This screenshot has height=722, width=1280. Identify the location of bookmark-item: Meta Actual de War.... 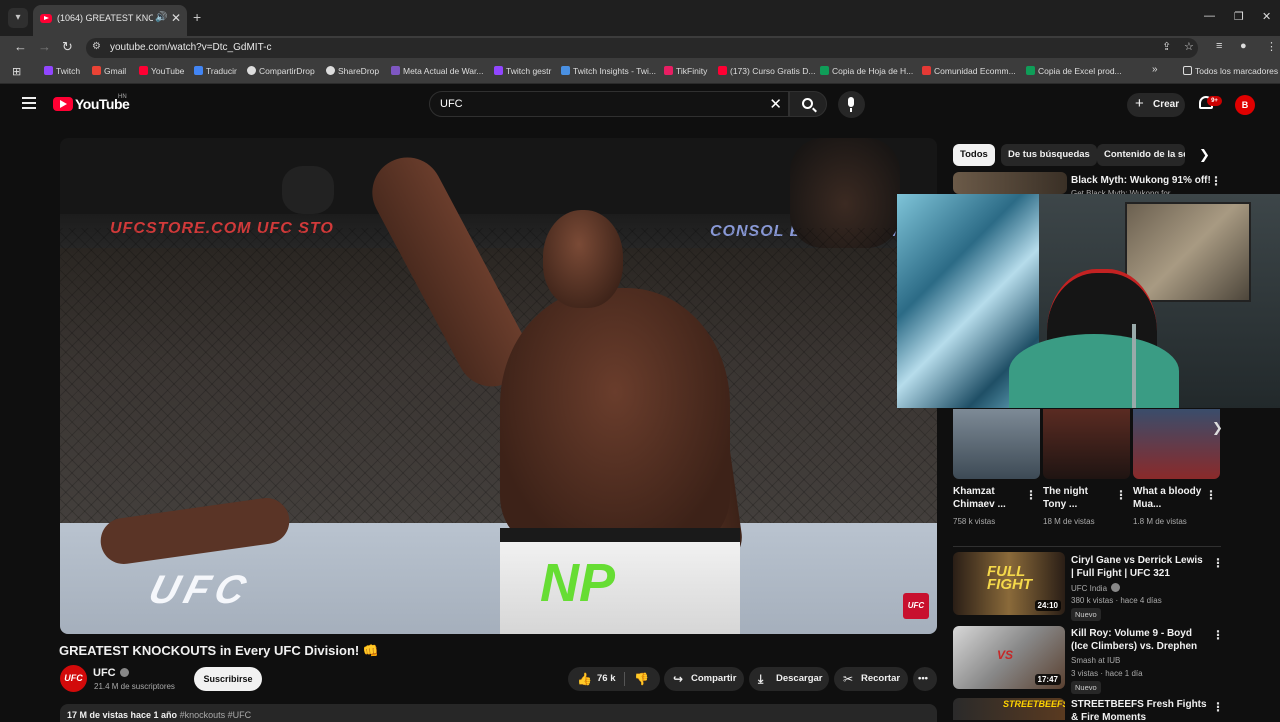
(437, 71).